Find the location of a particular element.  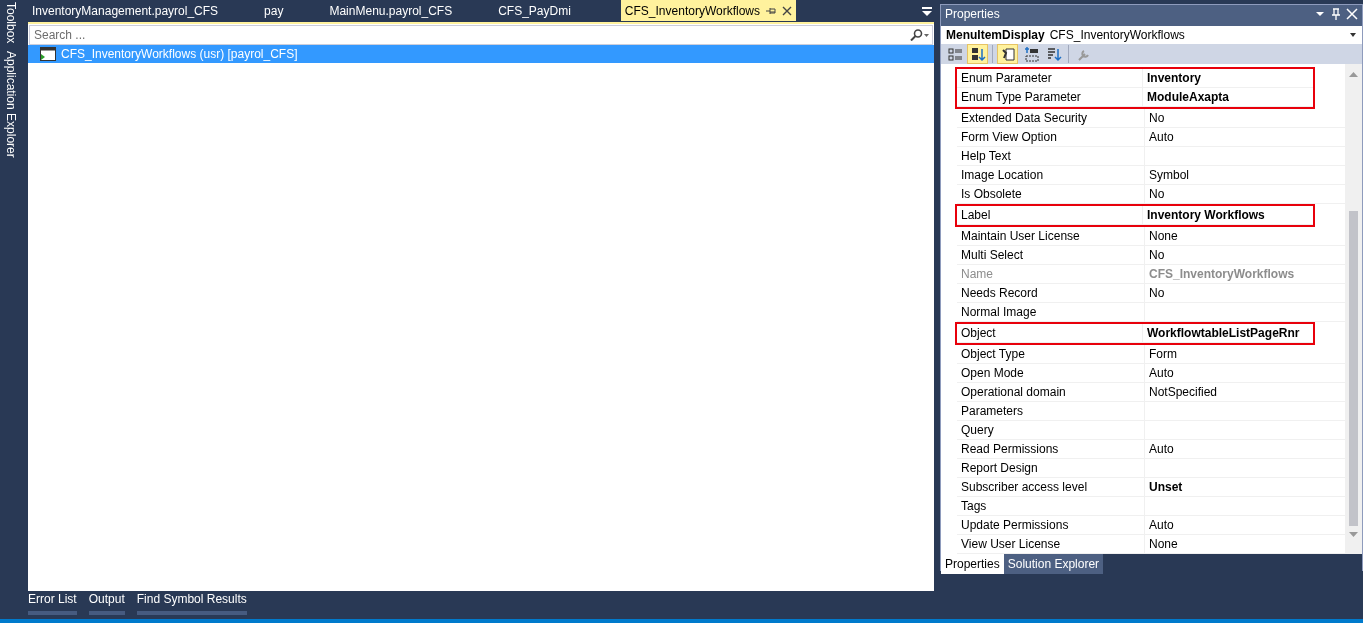

property-name: Enum Parameter is located at coordinates (1050, 78).